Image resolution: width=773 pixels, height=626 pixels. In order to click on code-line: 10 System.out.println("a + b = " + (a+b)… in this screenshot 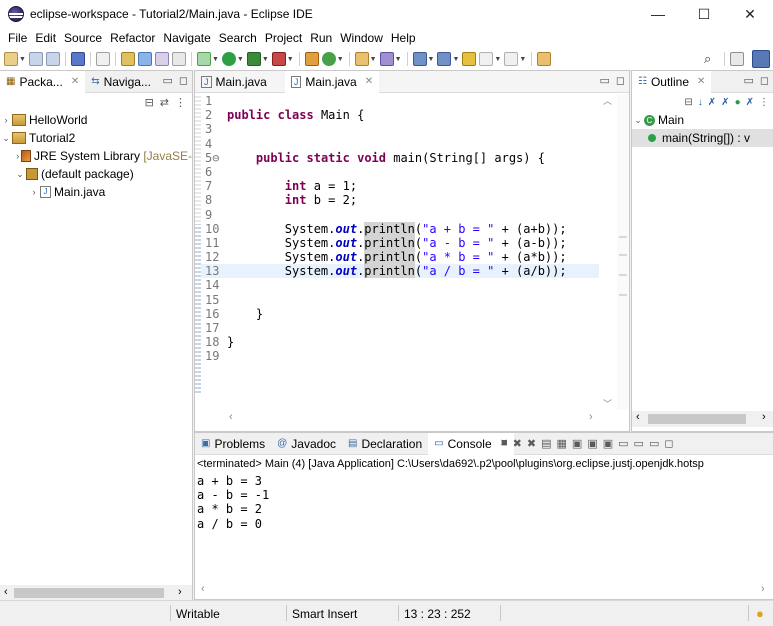, I will do `click(400, 228)`.